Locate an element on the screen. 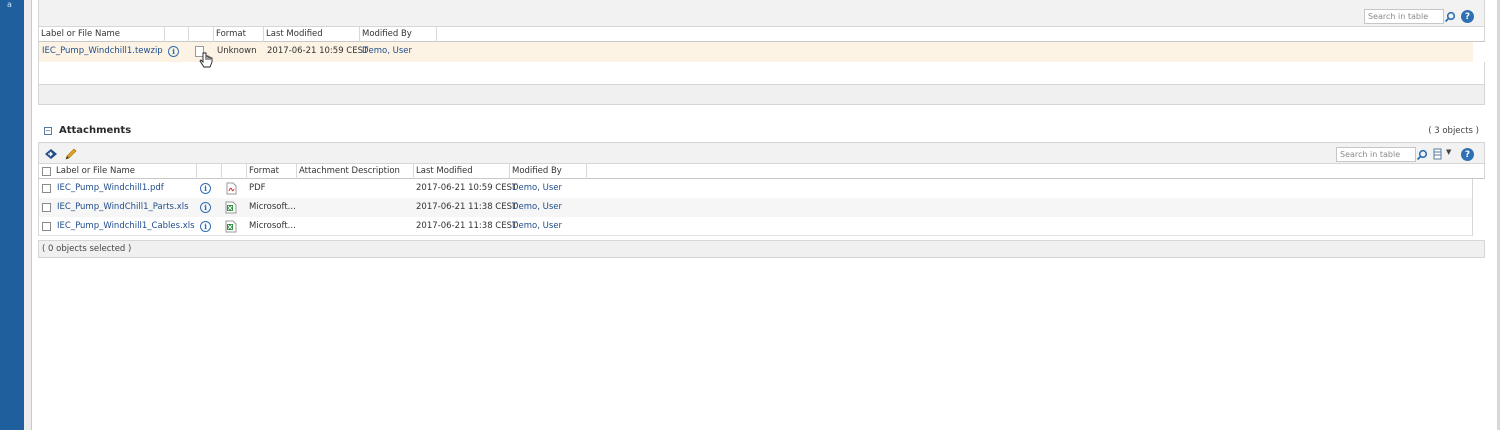  object-count: ( 3 objects ) is located at coordinates (1453, 131).